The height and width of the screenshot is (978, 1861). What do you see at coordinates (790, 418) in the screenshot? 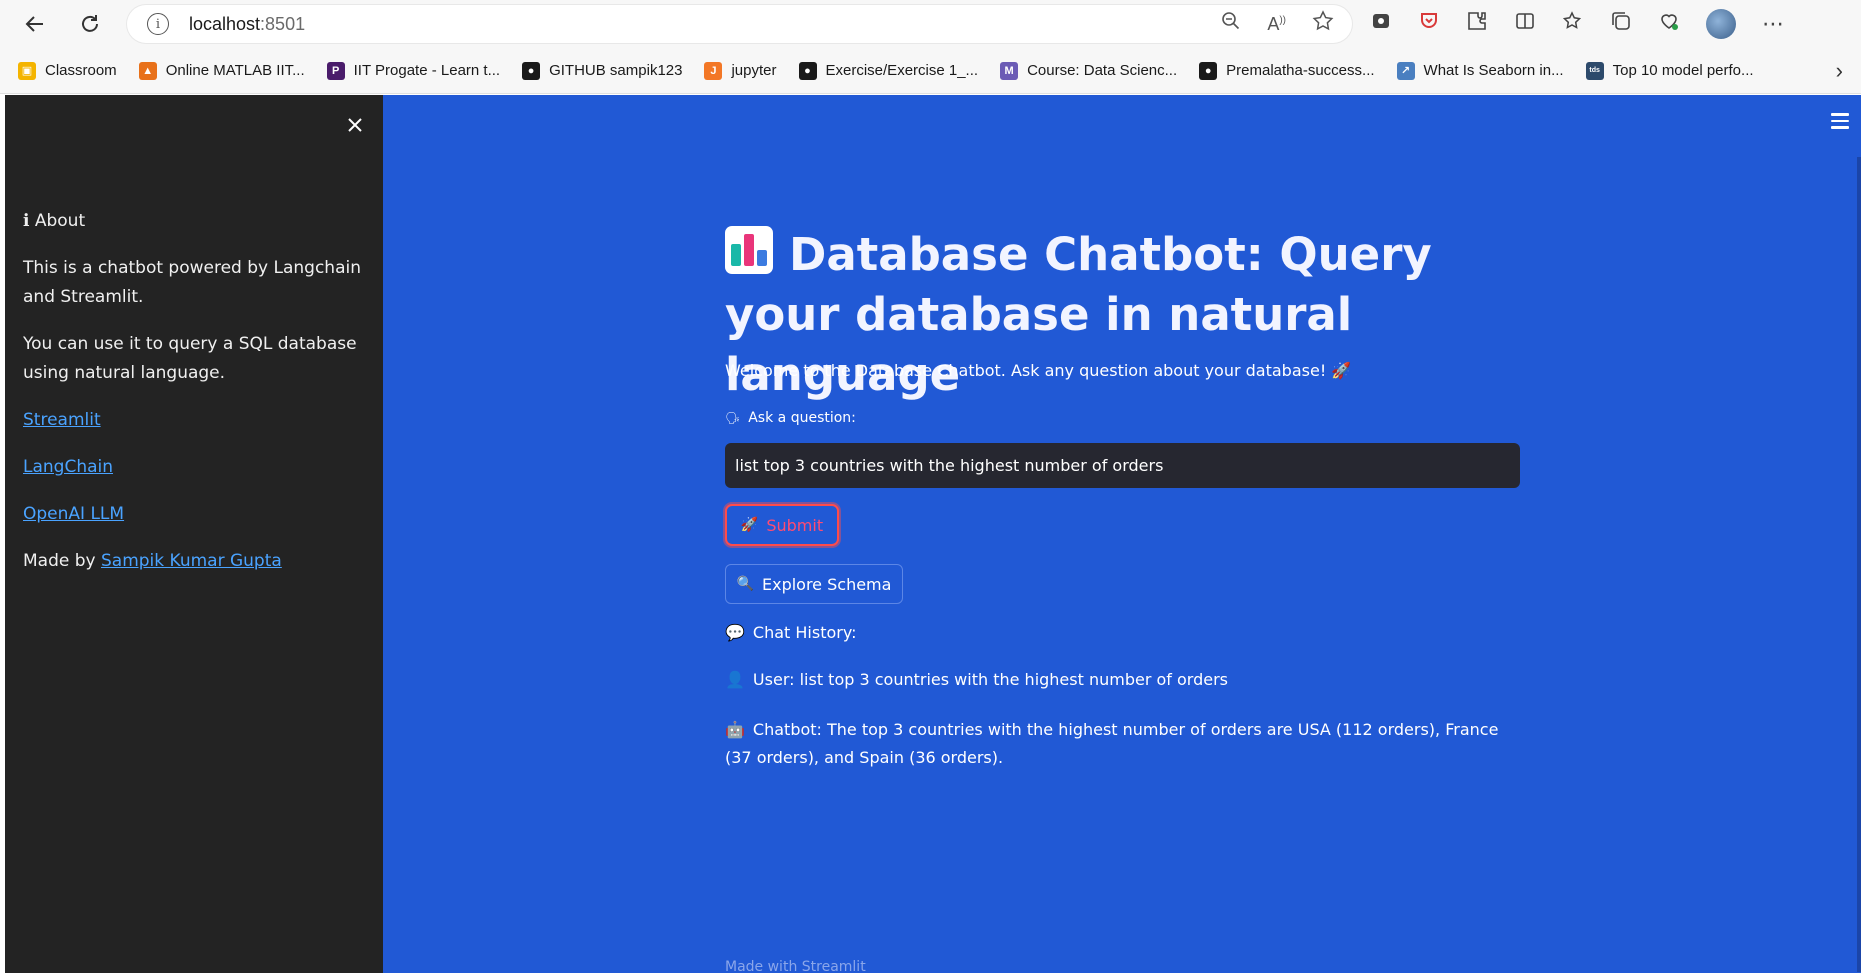
I see `ask-question-label: 🗣 Ask a question:` at bounding box center [790, 418].